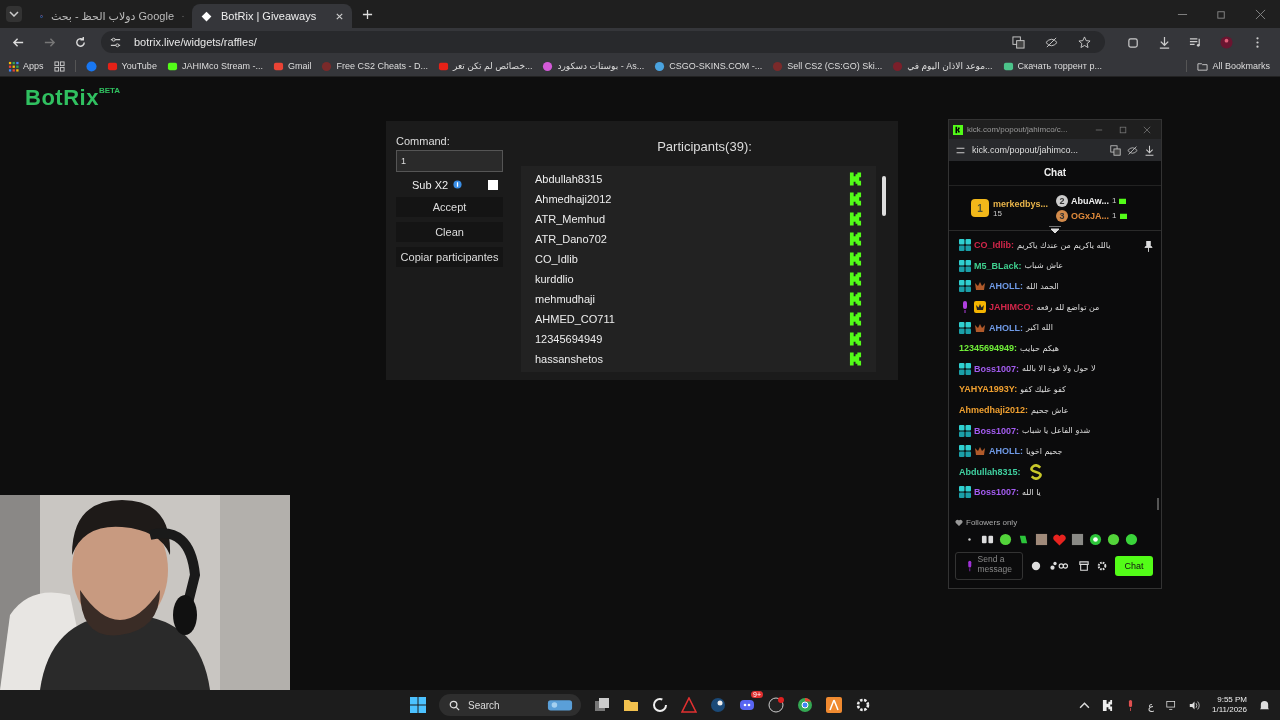  I want to click on message-field: Send a message, so click(989, 566).